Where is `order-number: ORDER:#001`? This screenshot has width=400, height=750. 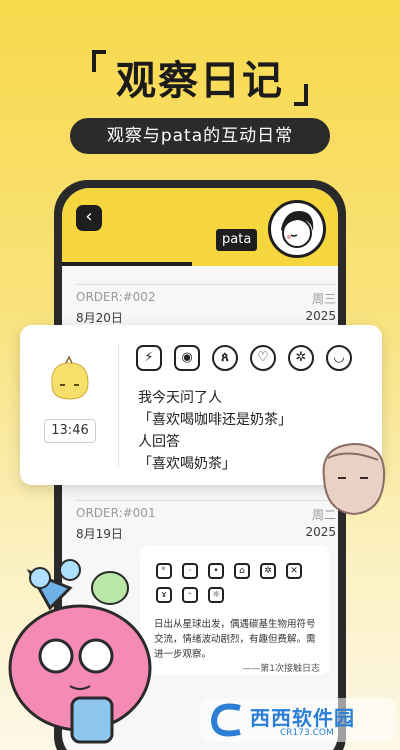 order-number: ORDER:#001 is located at coordinates (116, 513).